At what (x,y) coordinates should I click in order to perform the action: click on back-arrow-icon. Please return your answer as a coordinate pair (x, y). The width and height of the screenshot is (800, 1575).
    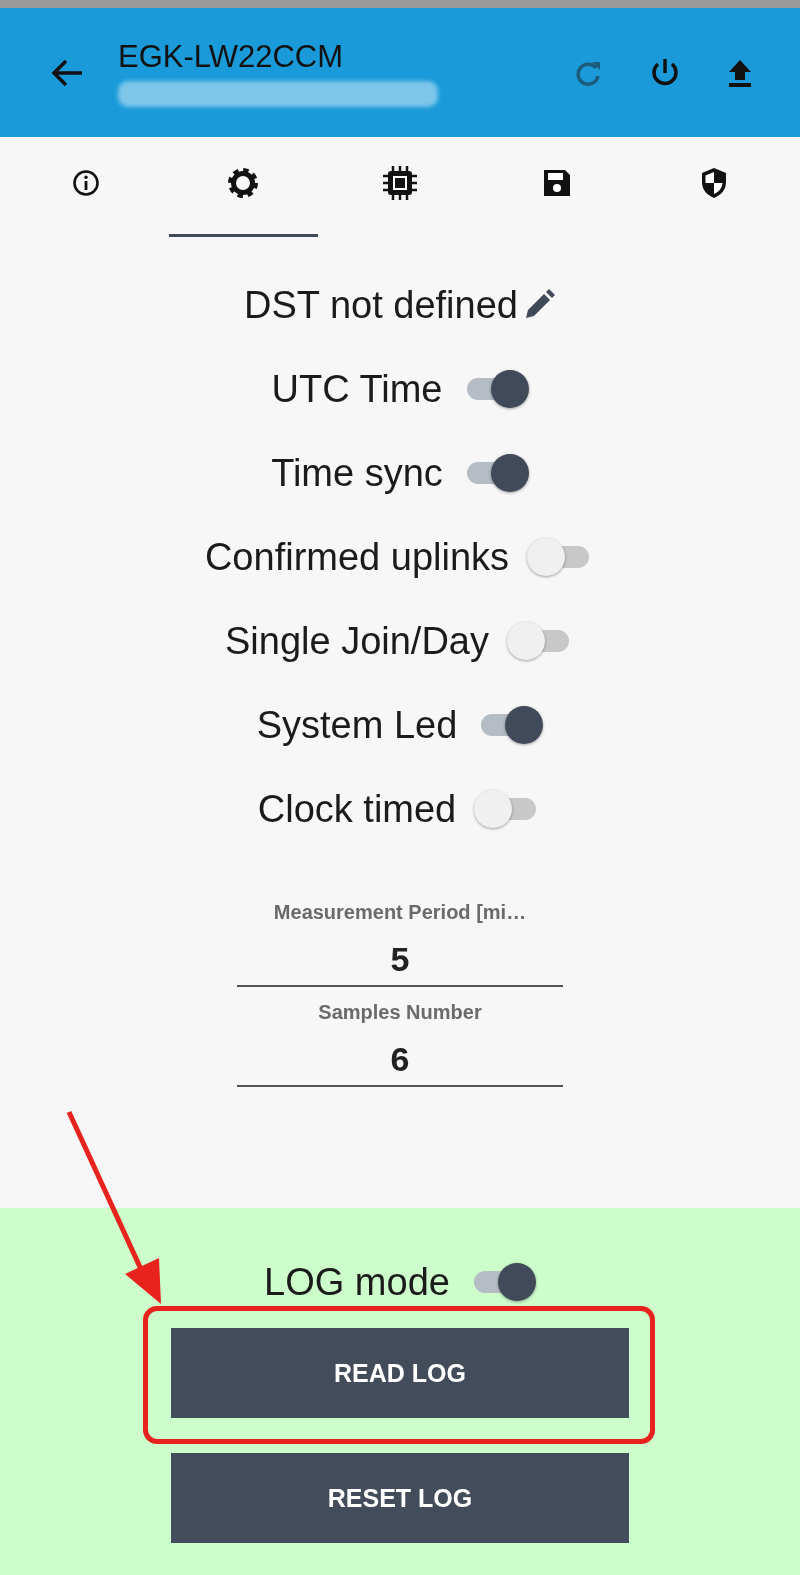
    Looking at the image, I should click on (67, 72).